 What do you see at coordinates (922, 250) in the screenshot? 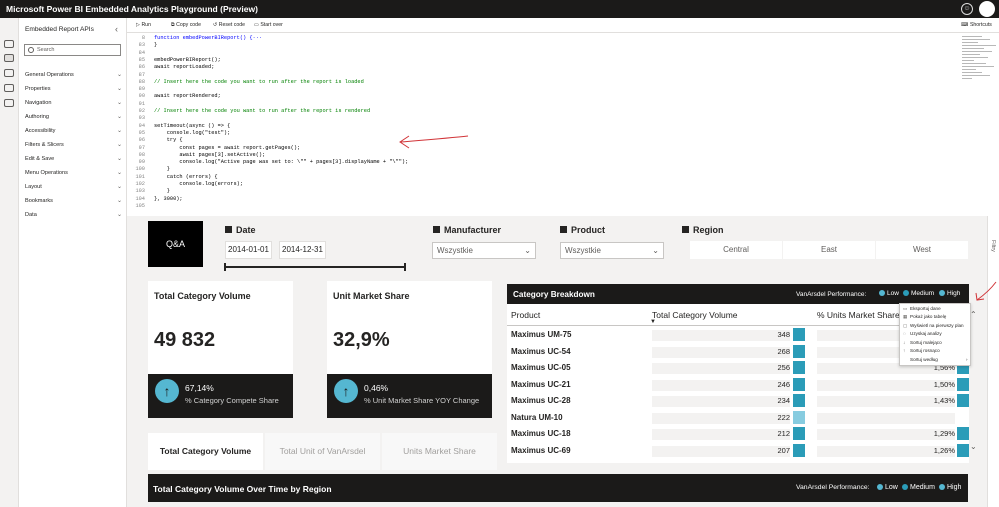
I see `region-option-west: West` at bounding box center [922, 250].